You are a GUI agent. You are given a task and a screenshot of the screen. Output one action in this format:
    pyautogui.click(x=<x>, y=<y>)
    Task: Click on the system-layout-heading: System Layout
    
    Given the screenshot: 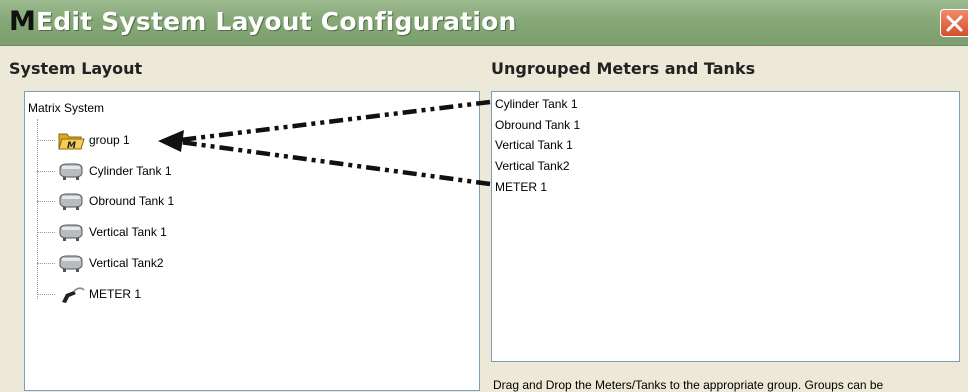 What is the action you would take?
    pyautogui.click(x=76, y=68)
    